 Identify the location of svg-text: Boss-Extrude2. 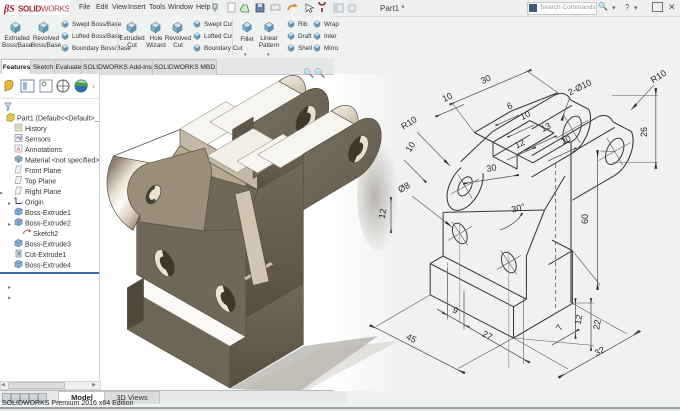
(48, 224).